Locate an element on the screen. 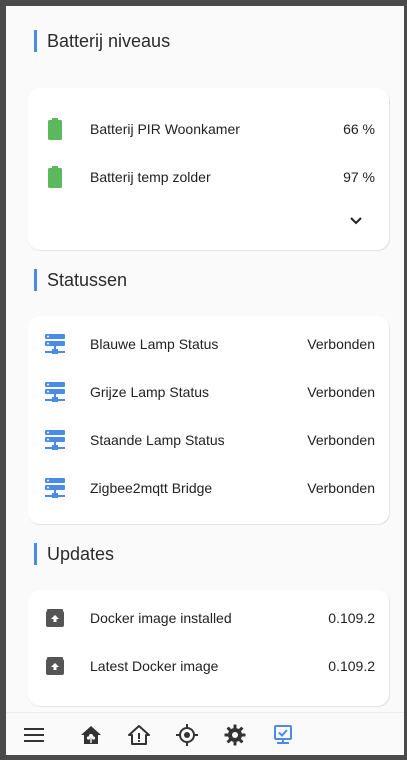  entity-row-grijze-lamp: Grijze Lamp Status Verbonden is located at coordinates (205, 392).